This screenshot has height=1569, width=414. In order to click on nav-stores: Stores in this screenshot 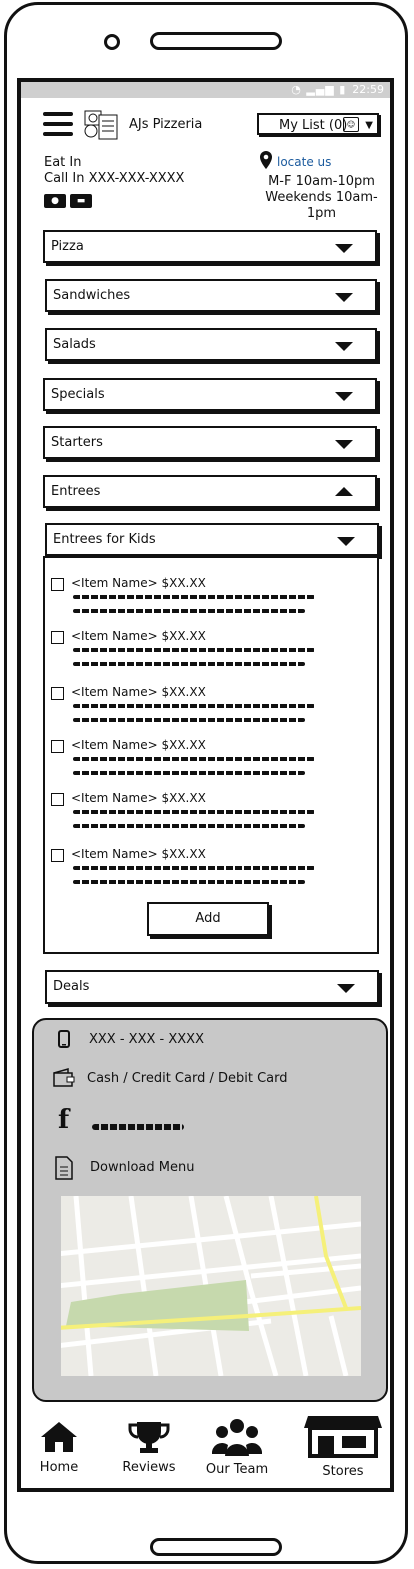, I will do `click(343, 1446)`.